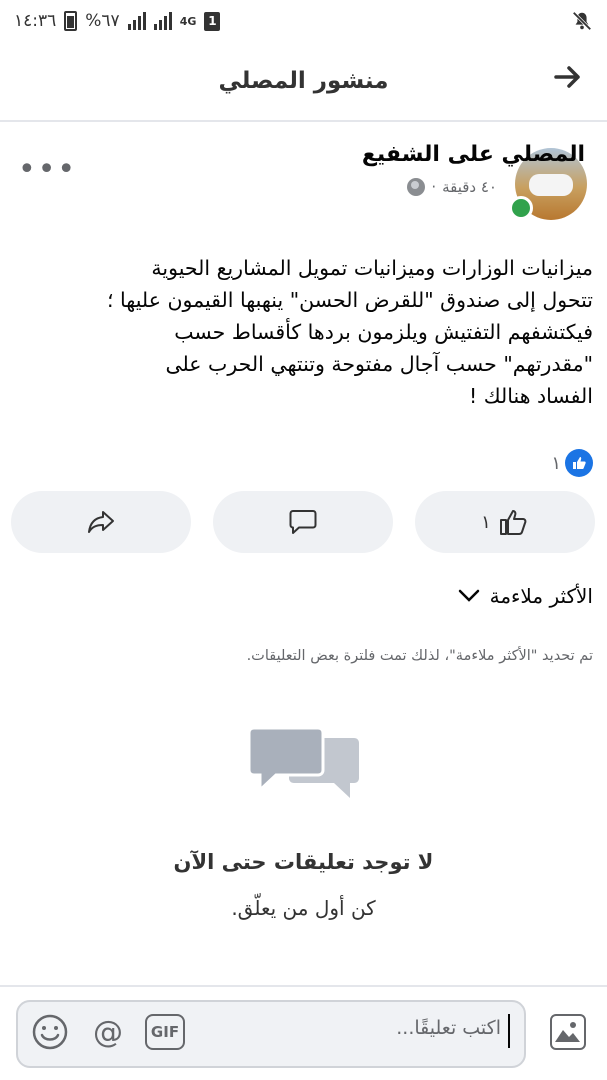  What do you see at coordinates (521, 208) in the screenshot?
I see `online-status-dot` at bounding box center [521, 208].